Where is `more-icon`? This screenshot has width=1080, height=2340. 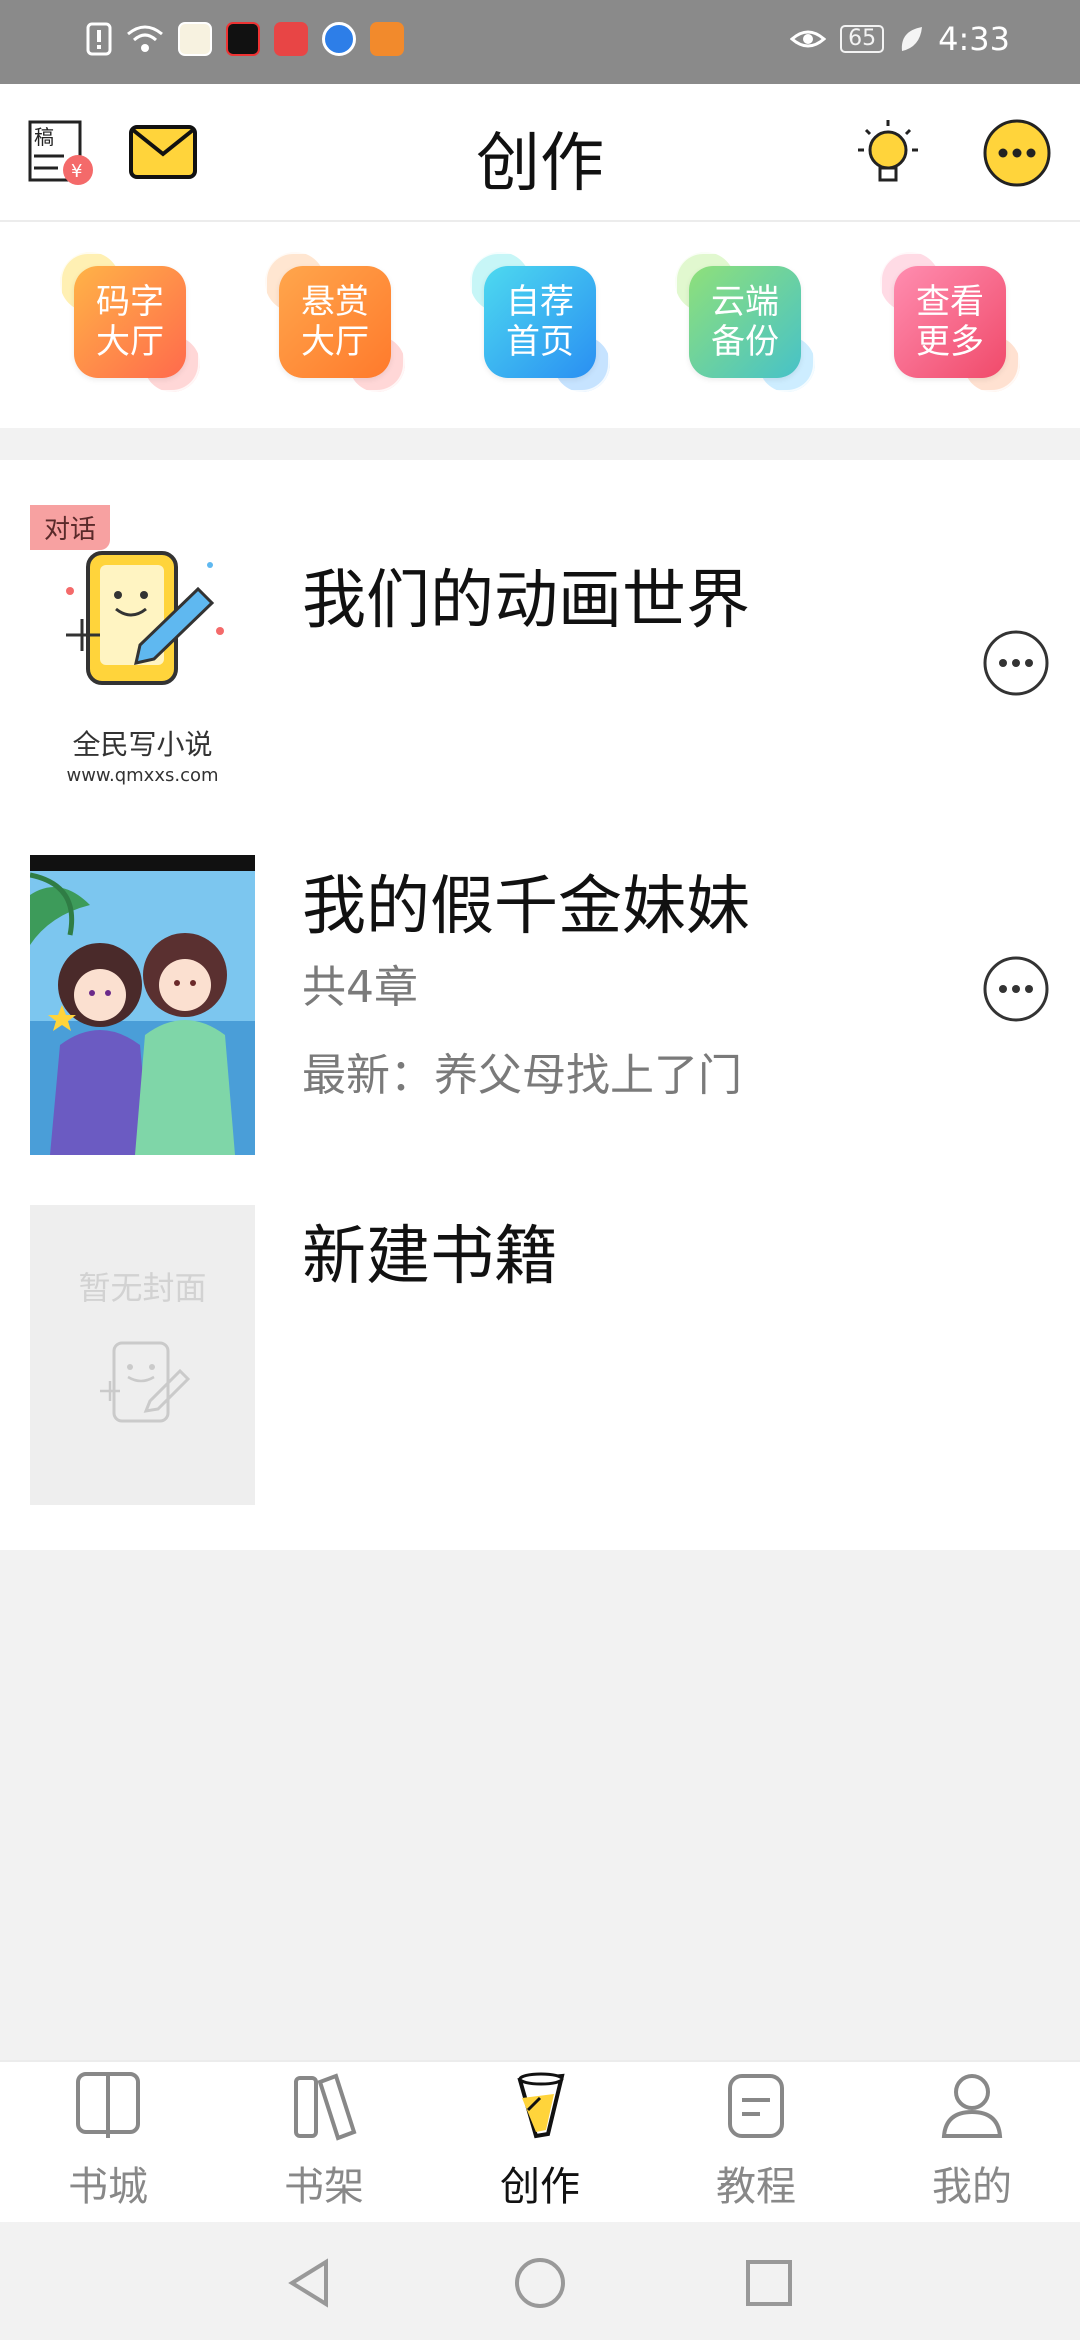
more-icon is located at coordinates (1017, 153).